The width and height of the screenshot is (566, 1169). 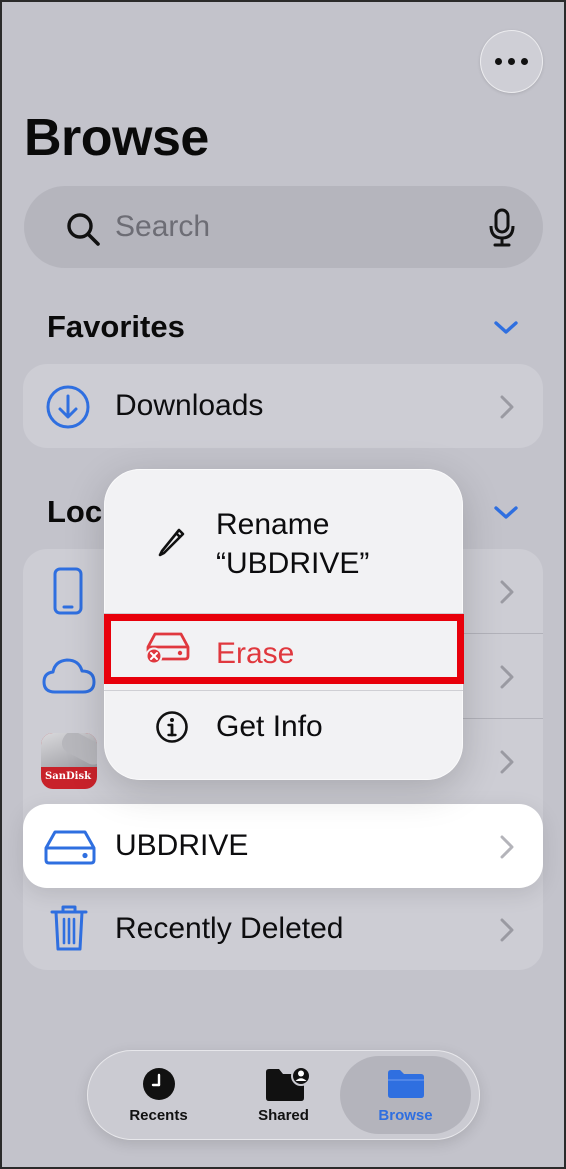 What do you see at coordinates (283, 1115) in the screenshot?
I see `tab-label: Shared` at bounding box center [283, 1115].